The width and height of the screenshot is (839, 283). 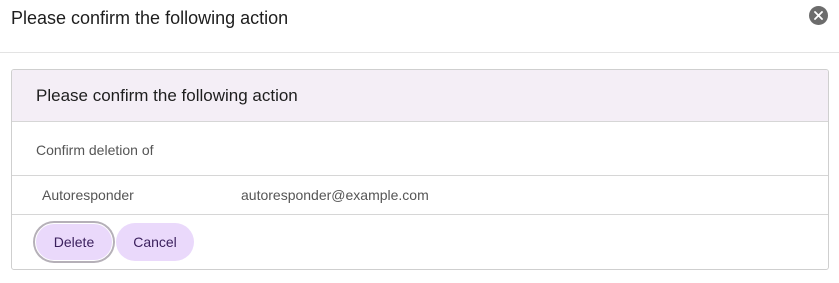 I want to click on cancel-button: Cancel, so click(x=155, y=242).